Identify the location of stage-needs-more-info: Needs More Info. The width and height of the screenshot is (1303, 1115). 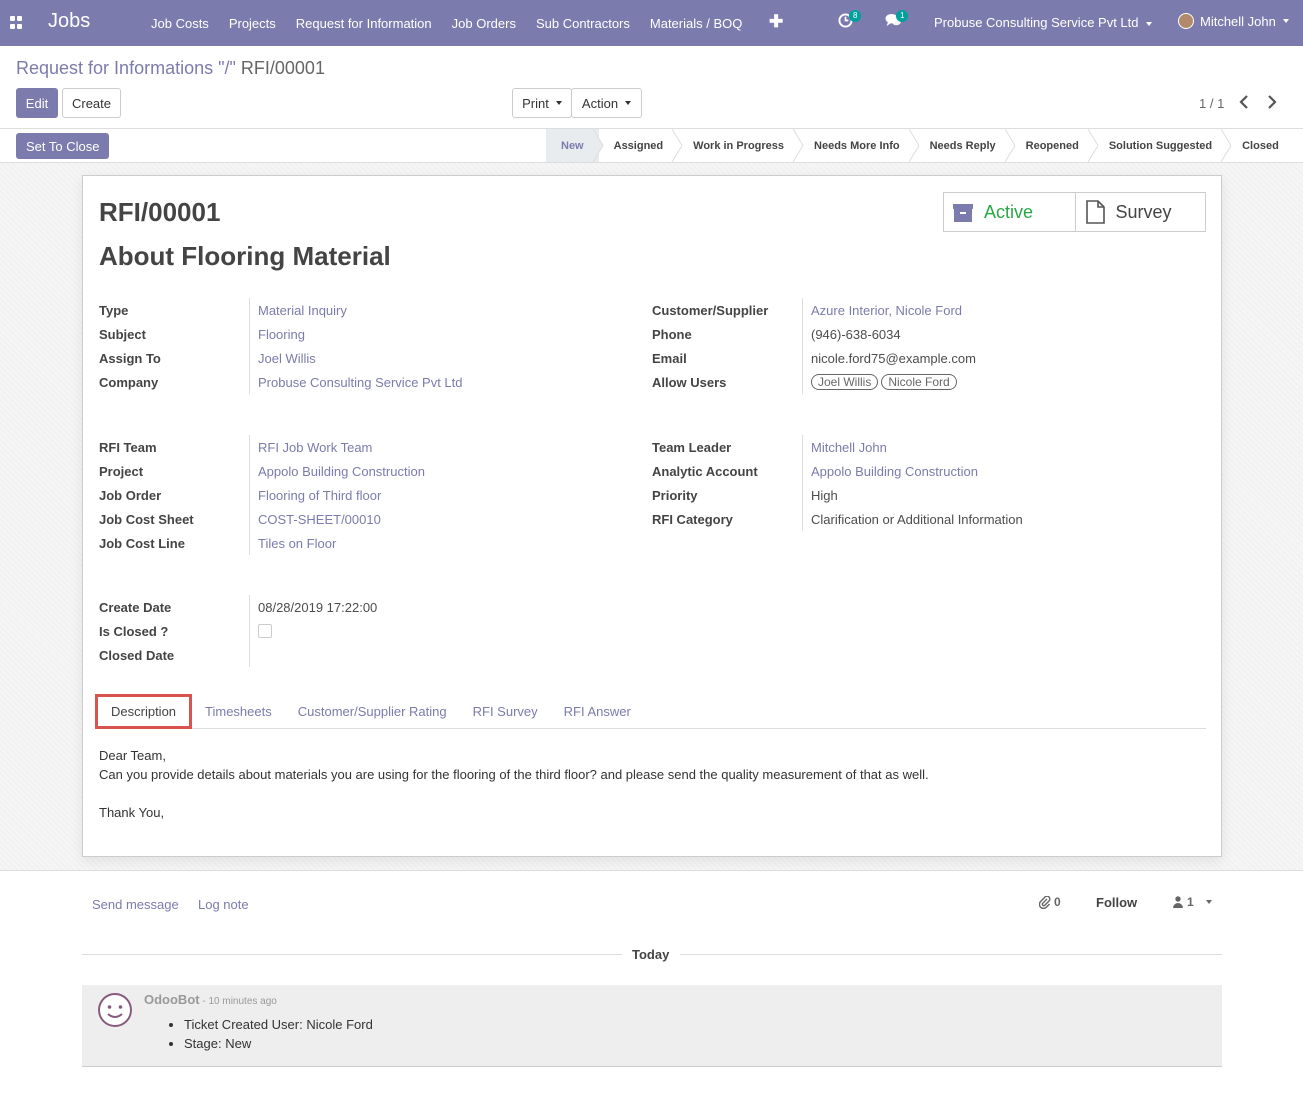
(859, 145).